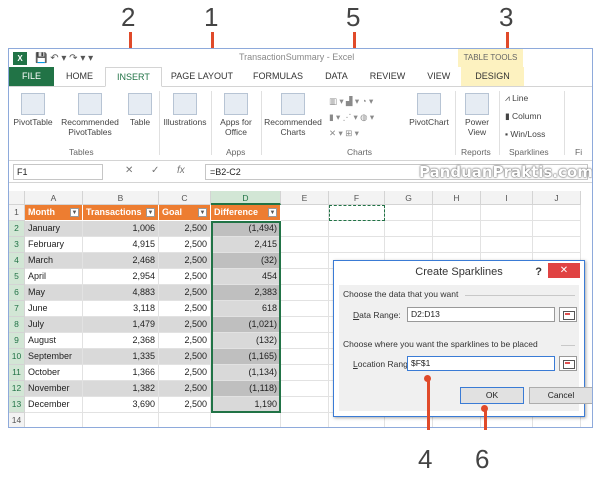  I want to click on sparkline-column-button: ▮ Column, so click(523, 116).